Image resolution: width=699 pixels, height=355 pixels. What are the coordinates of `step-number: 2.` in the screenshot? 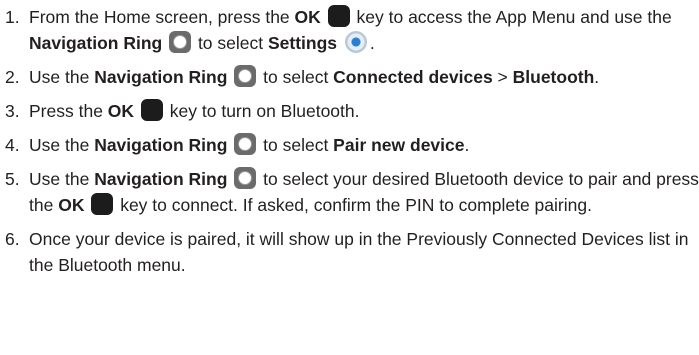 It's located at (12, 77).